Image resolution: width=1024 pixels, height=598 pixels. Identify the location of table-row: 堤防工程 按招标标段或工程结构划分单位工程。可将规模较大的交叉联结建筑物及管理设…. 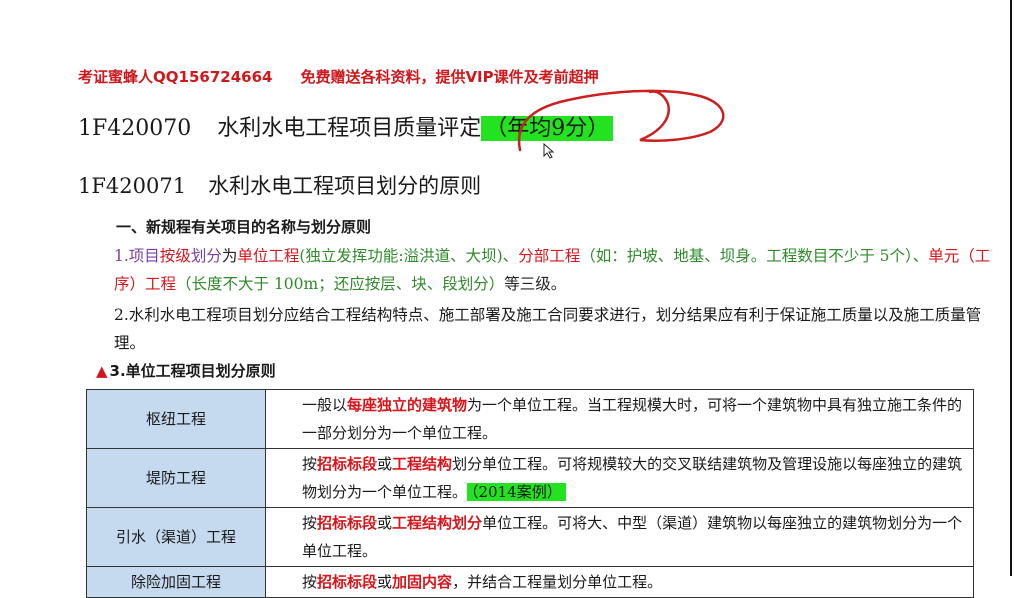
(530, 478).